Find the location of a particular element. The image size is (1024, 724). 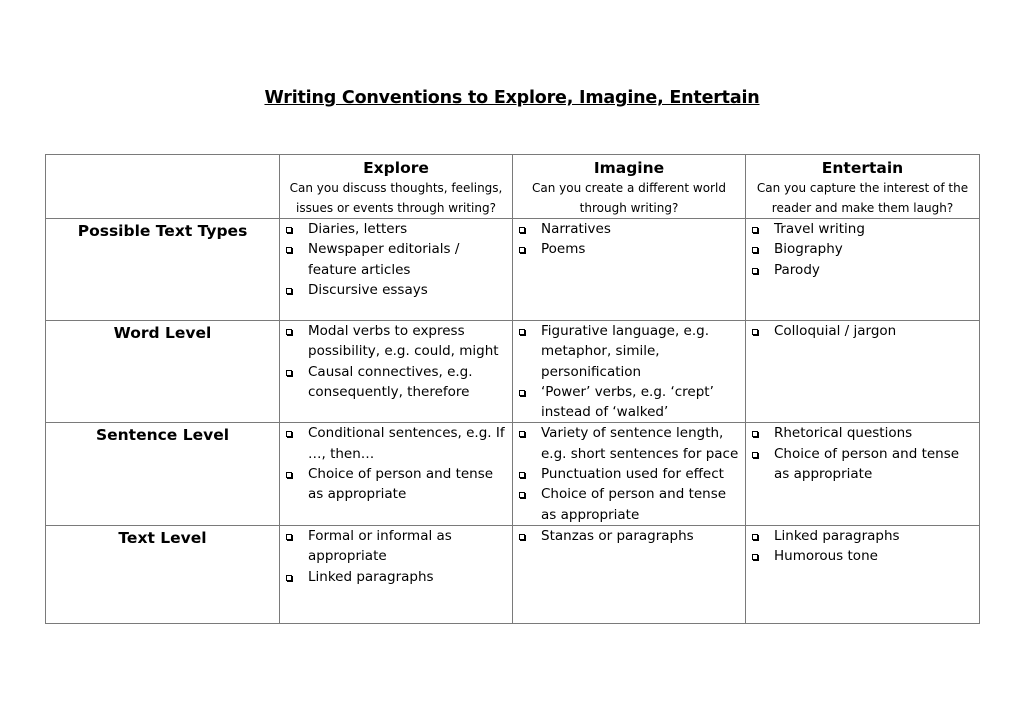

row-label: Sentence Level is located at coordinates (162, 435).